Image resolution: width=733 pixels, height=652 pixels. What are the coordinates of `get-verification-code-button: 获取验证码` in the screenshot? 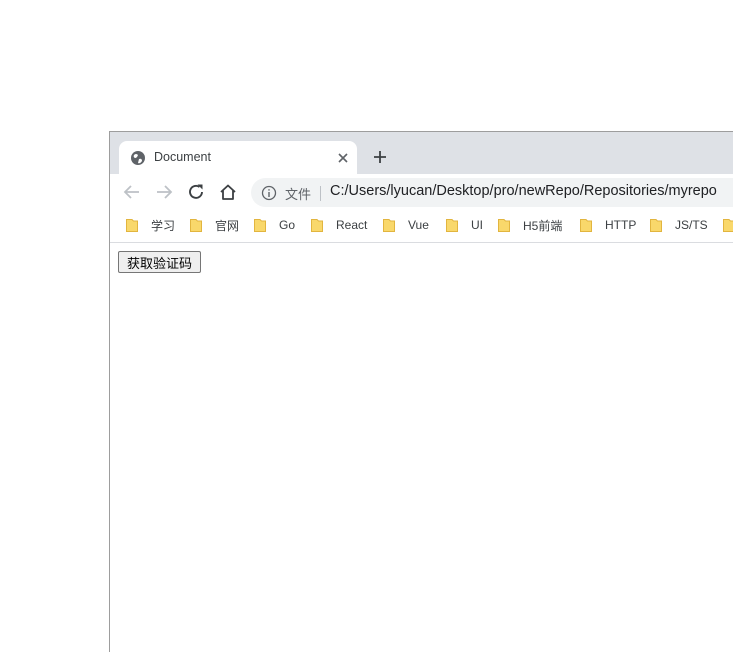 It's located at (159, 262).